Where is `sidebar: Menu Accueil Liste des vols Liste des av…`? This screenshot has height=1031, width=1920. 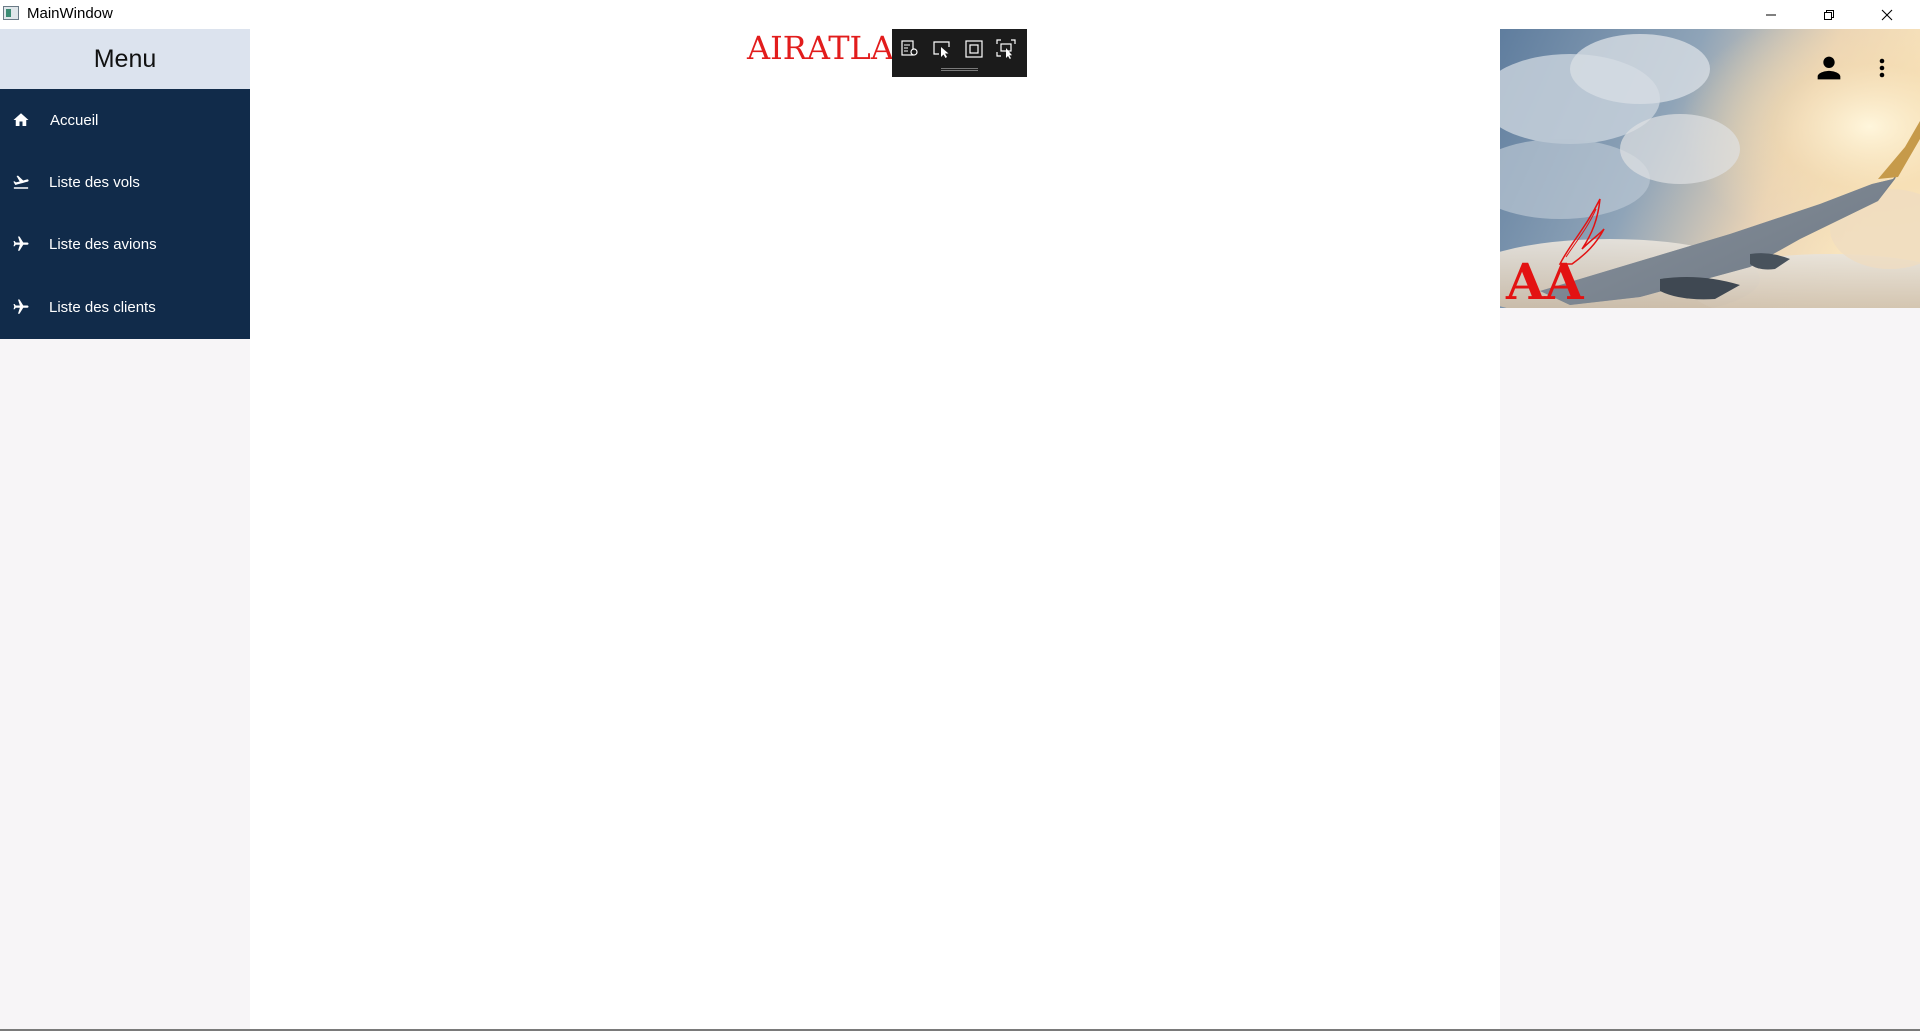
sidebar: Menu Accueil Liste des vols Liste des av… is located at coordinates (125, 530).